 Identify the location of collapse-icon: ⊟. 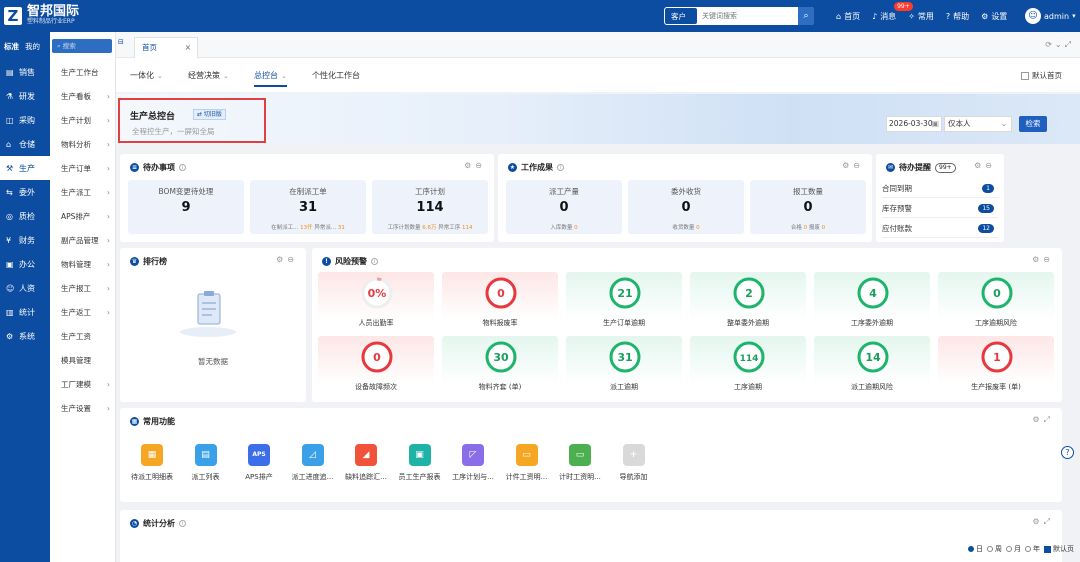
(121, 42).